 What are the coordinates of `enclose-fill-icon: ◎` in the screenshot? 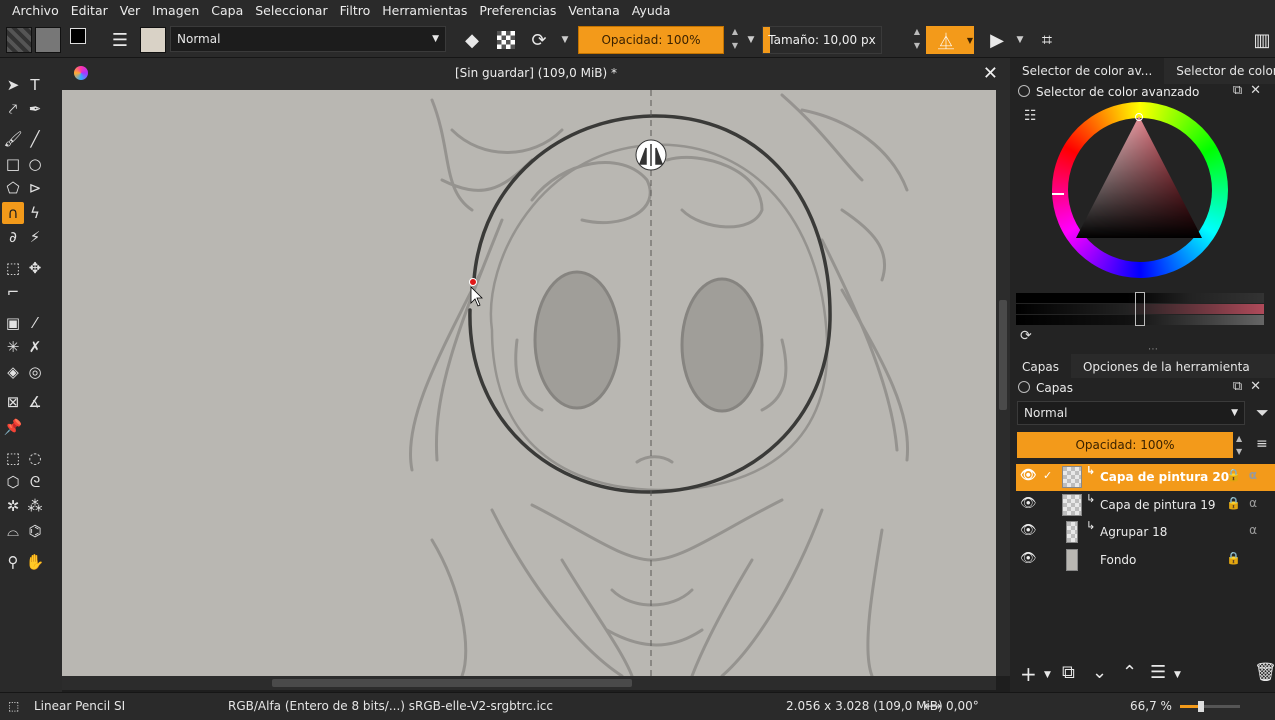 It's located at (35, 372).